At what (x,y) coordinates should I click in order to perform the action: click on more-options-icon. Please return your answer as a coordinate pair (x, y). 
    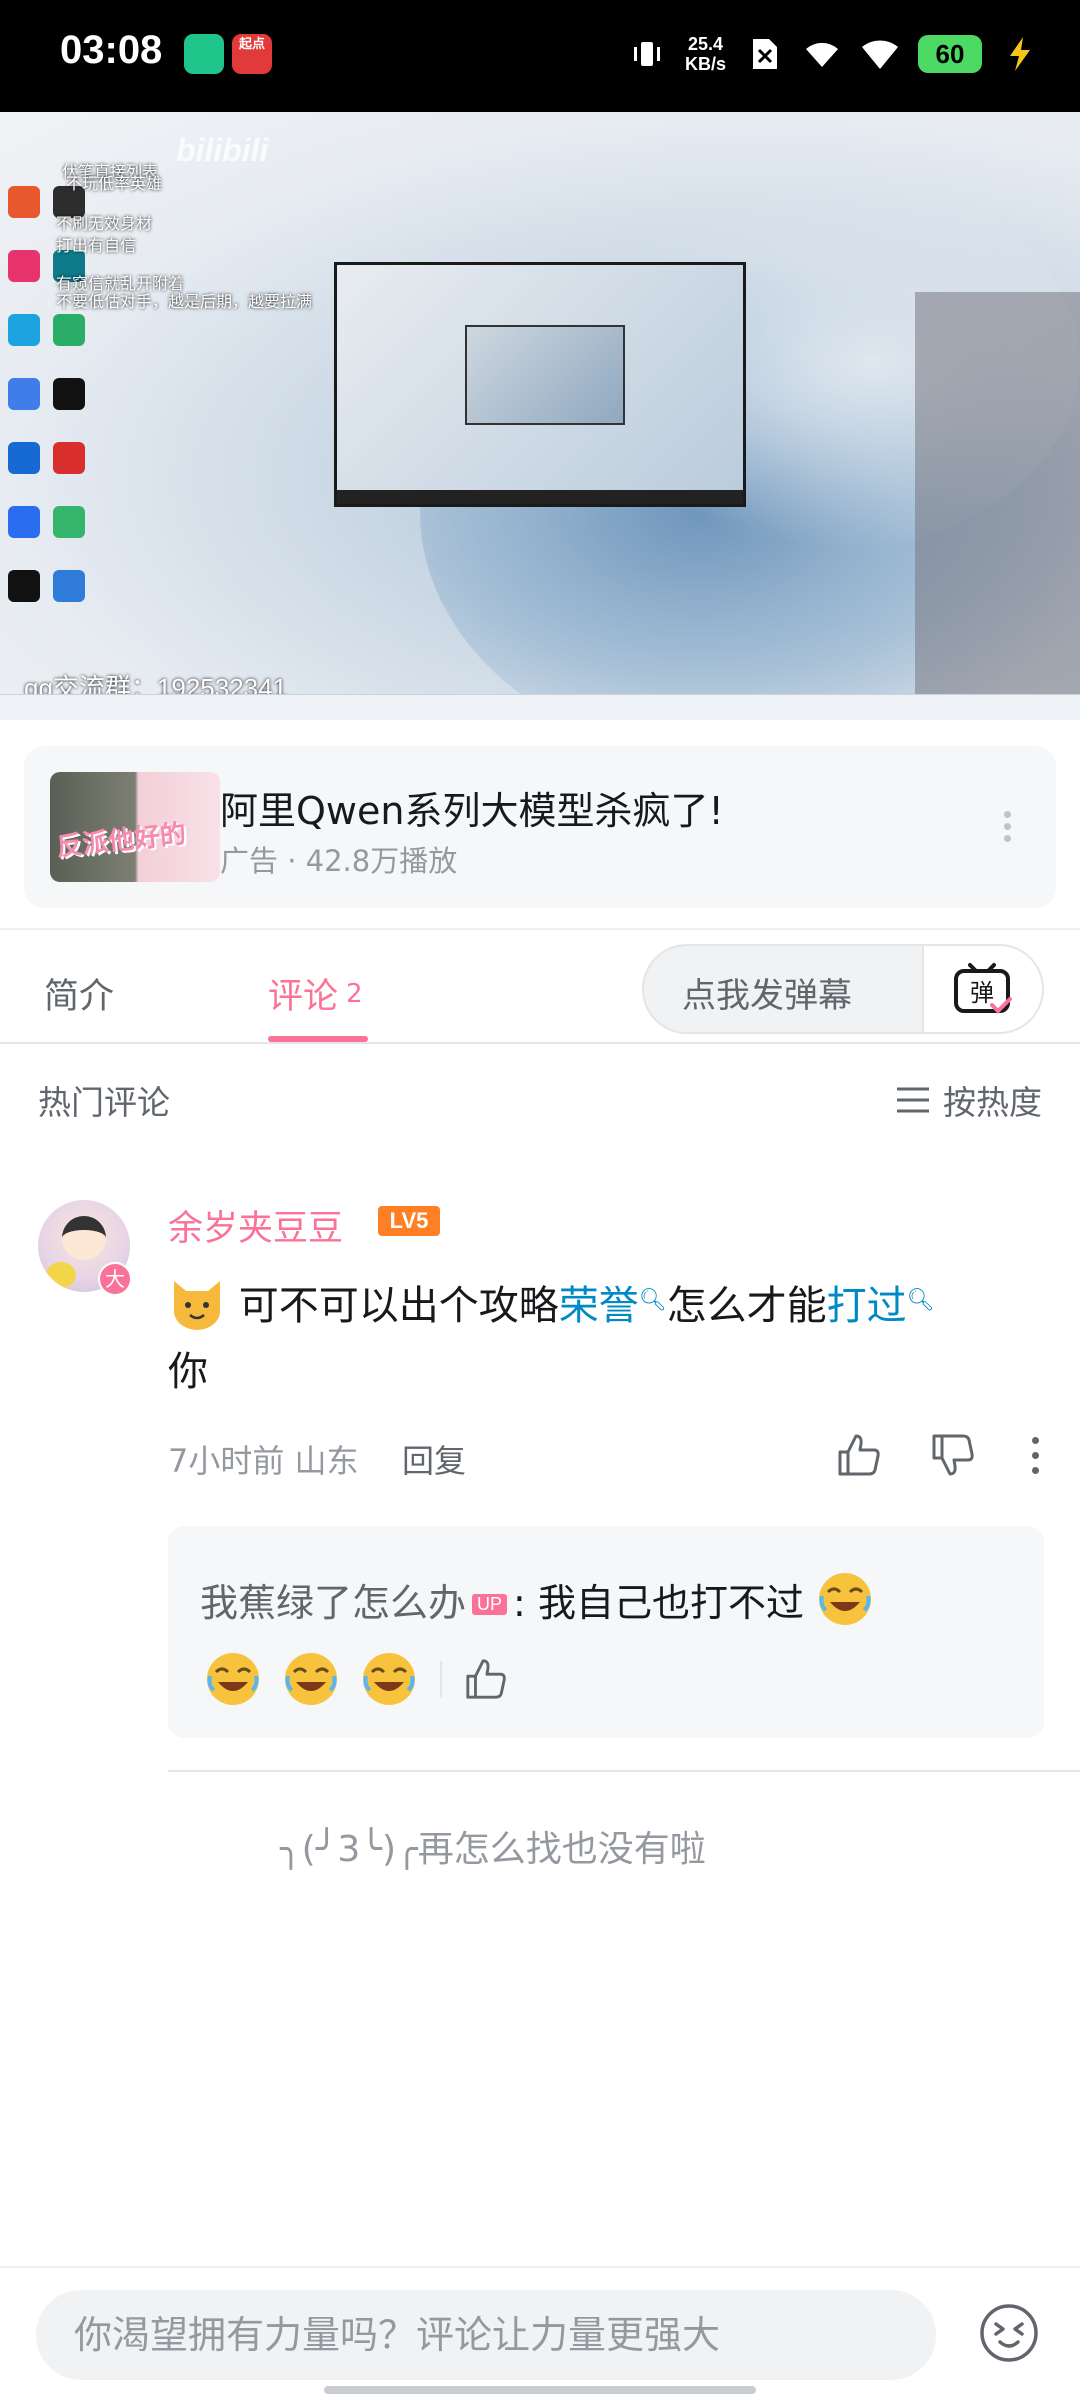
    Looking at the image, I should click on (1007, 826).